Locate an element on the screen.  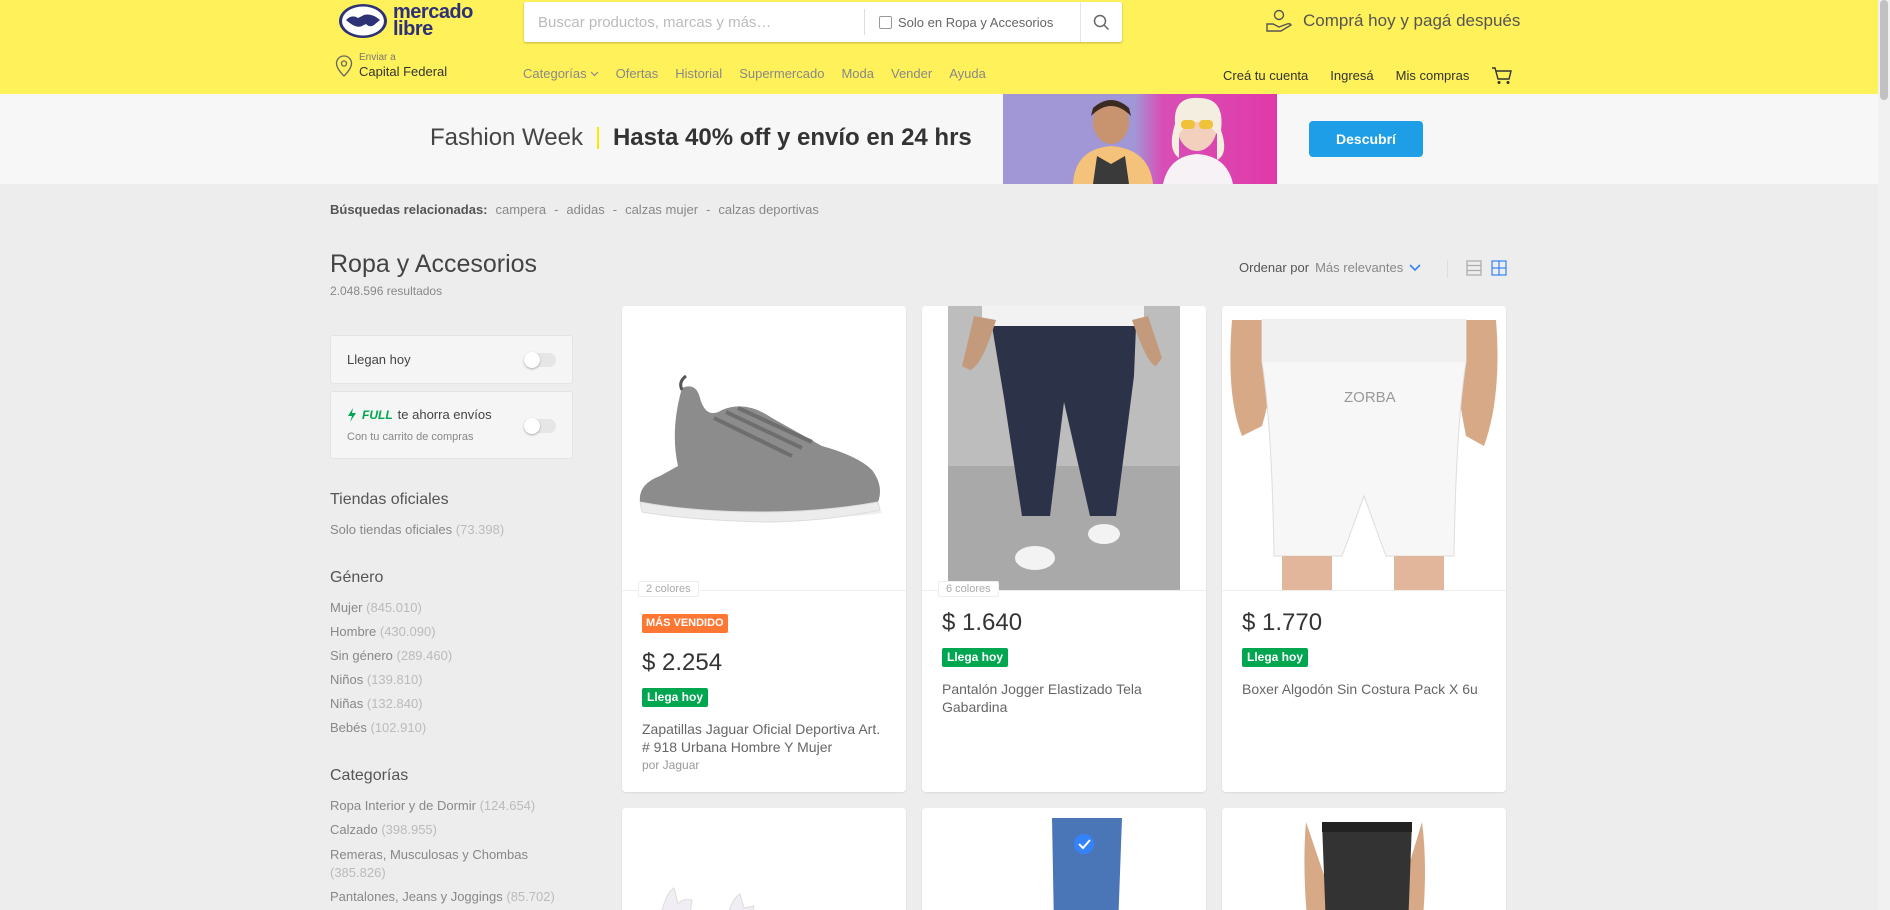
filter-count: (845.010) is located at coordinates (394, 607).